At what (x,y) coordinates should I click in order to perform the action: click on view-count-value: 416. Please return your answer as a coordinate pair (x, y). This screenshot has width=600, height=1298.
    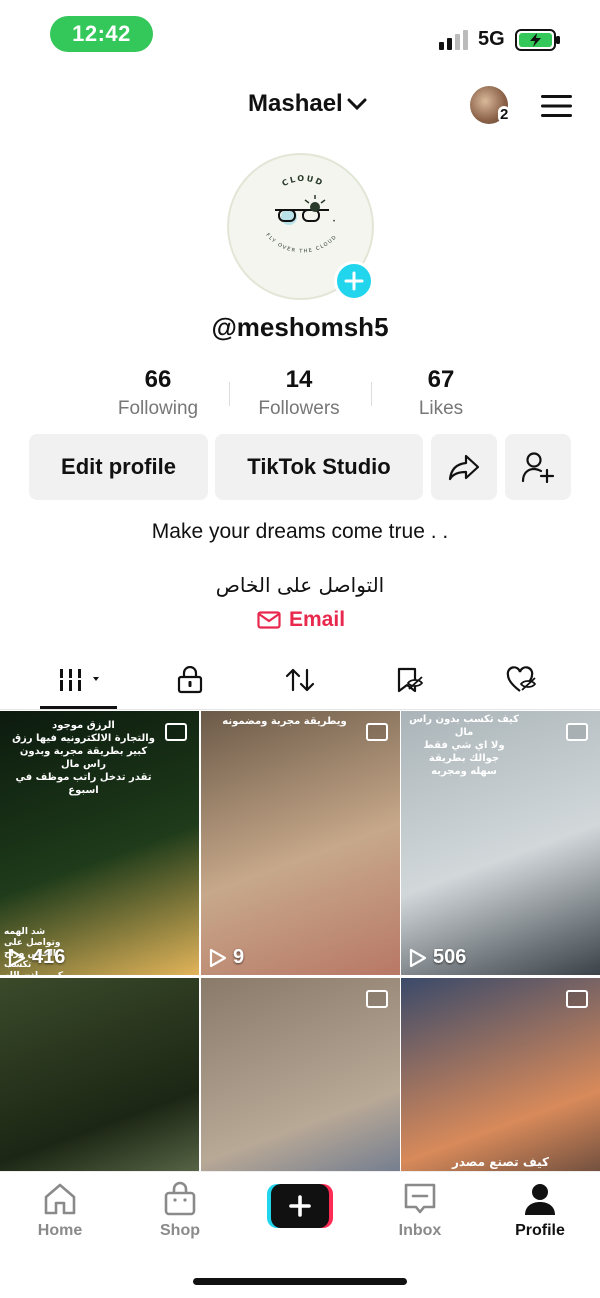
    Looking at the image, I should click on (49, 957).